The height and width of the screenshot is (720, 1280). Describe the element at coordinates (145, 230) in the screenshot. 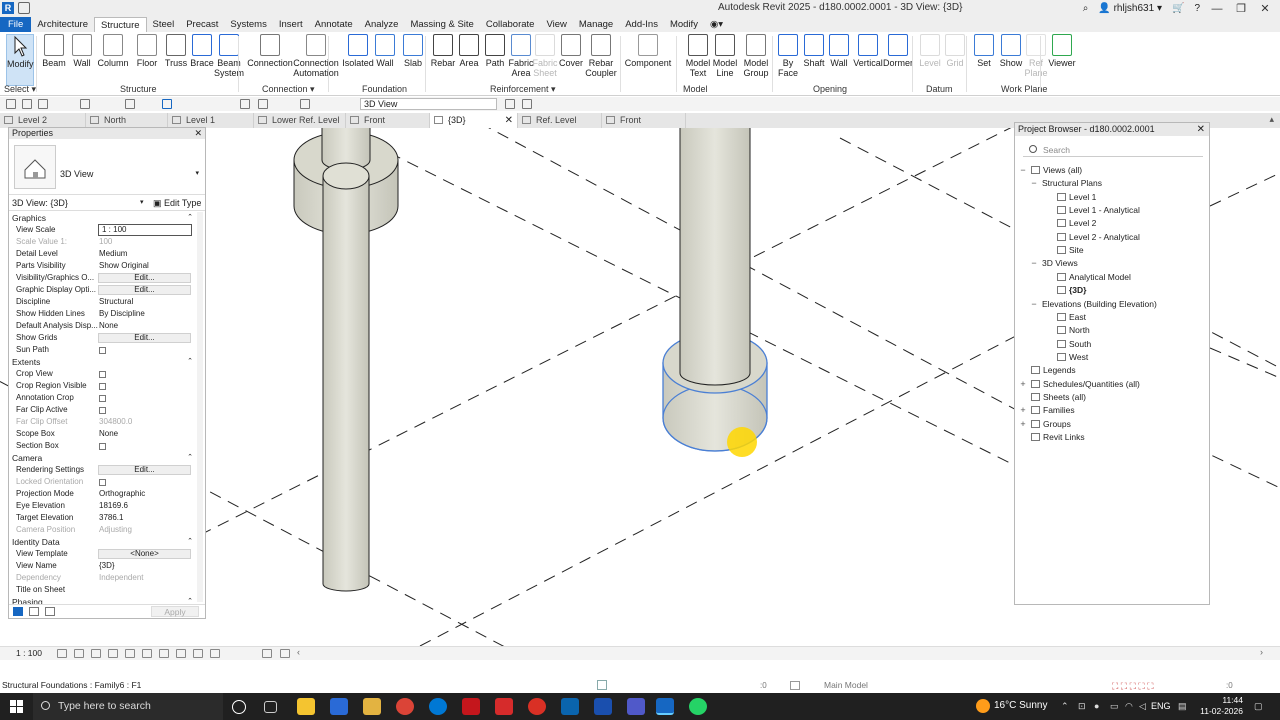

I see `view-scale-input: 1 : 100` at that location.